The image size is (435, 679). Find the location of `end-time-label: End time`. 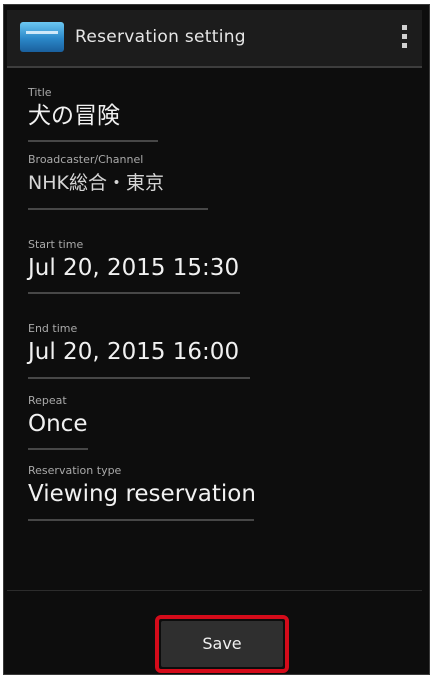

end-time-label: End time is located at coordinates (53, 328).